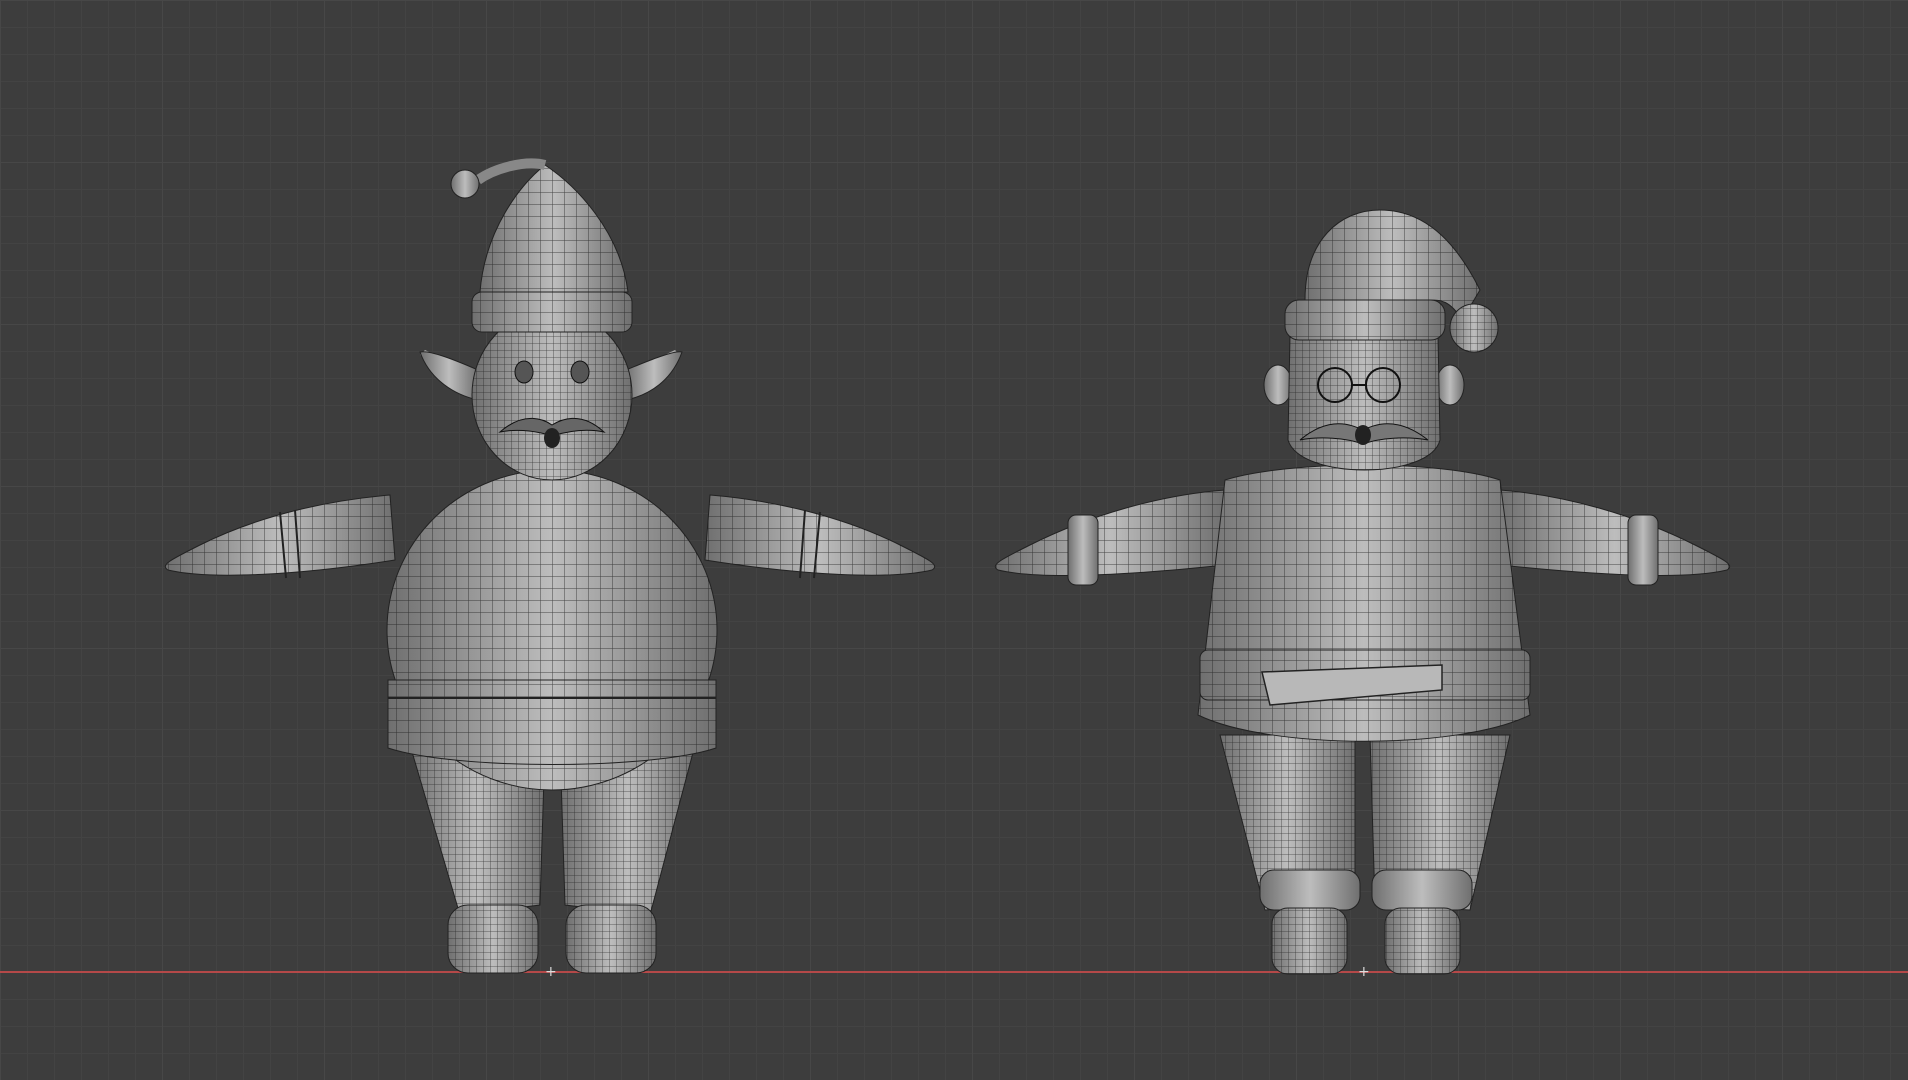  Describe the element at coordinates (1364, 402) in the screenshot. I see `santa-head` at that location.